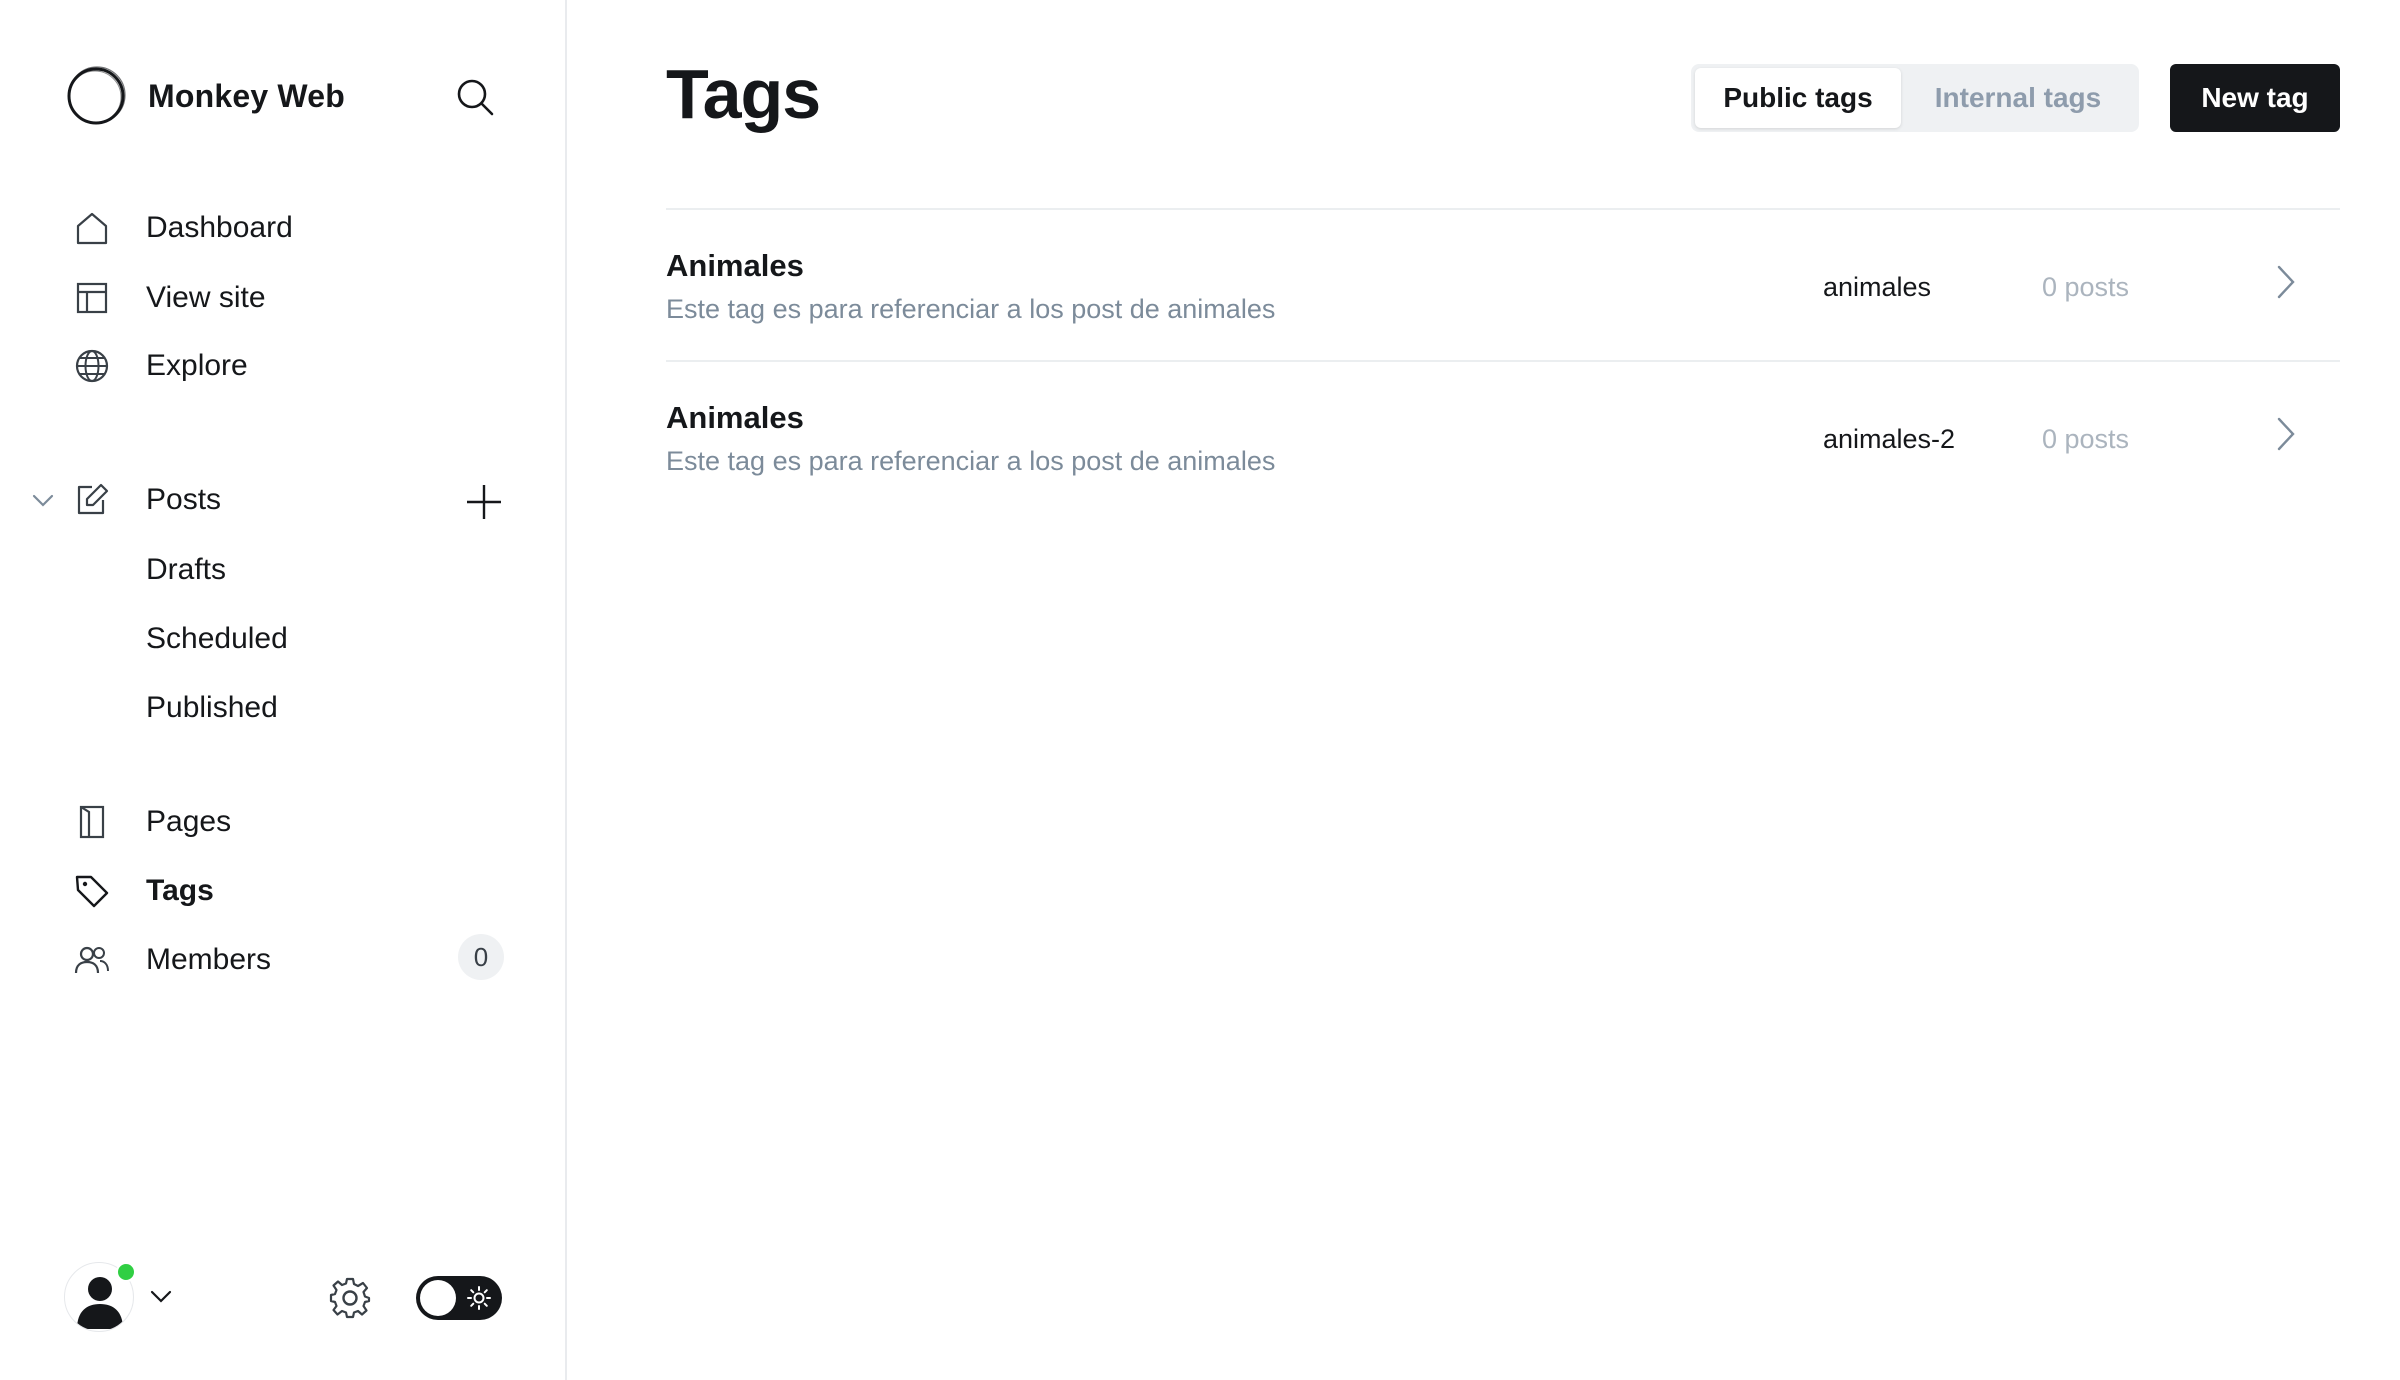  What do you see at coordinates (189, 821) in the screenshot?
I see `nav-pages-label: Pages` at bounding box center [189, 821].